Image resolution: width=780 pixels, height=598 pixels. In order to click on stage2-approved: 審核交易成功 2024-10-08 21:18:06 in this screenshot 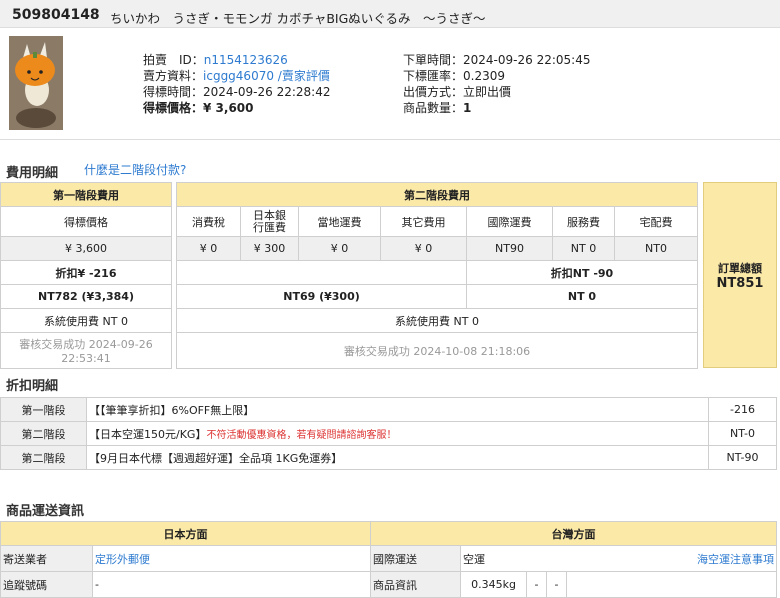, I will do `click(437, 350)`.